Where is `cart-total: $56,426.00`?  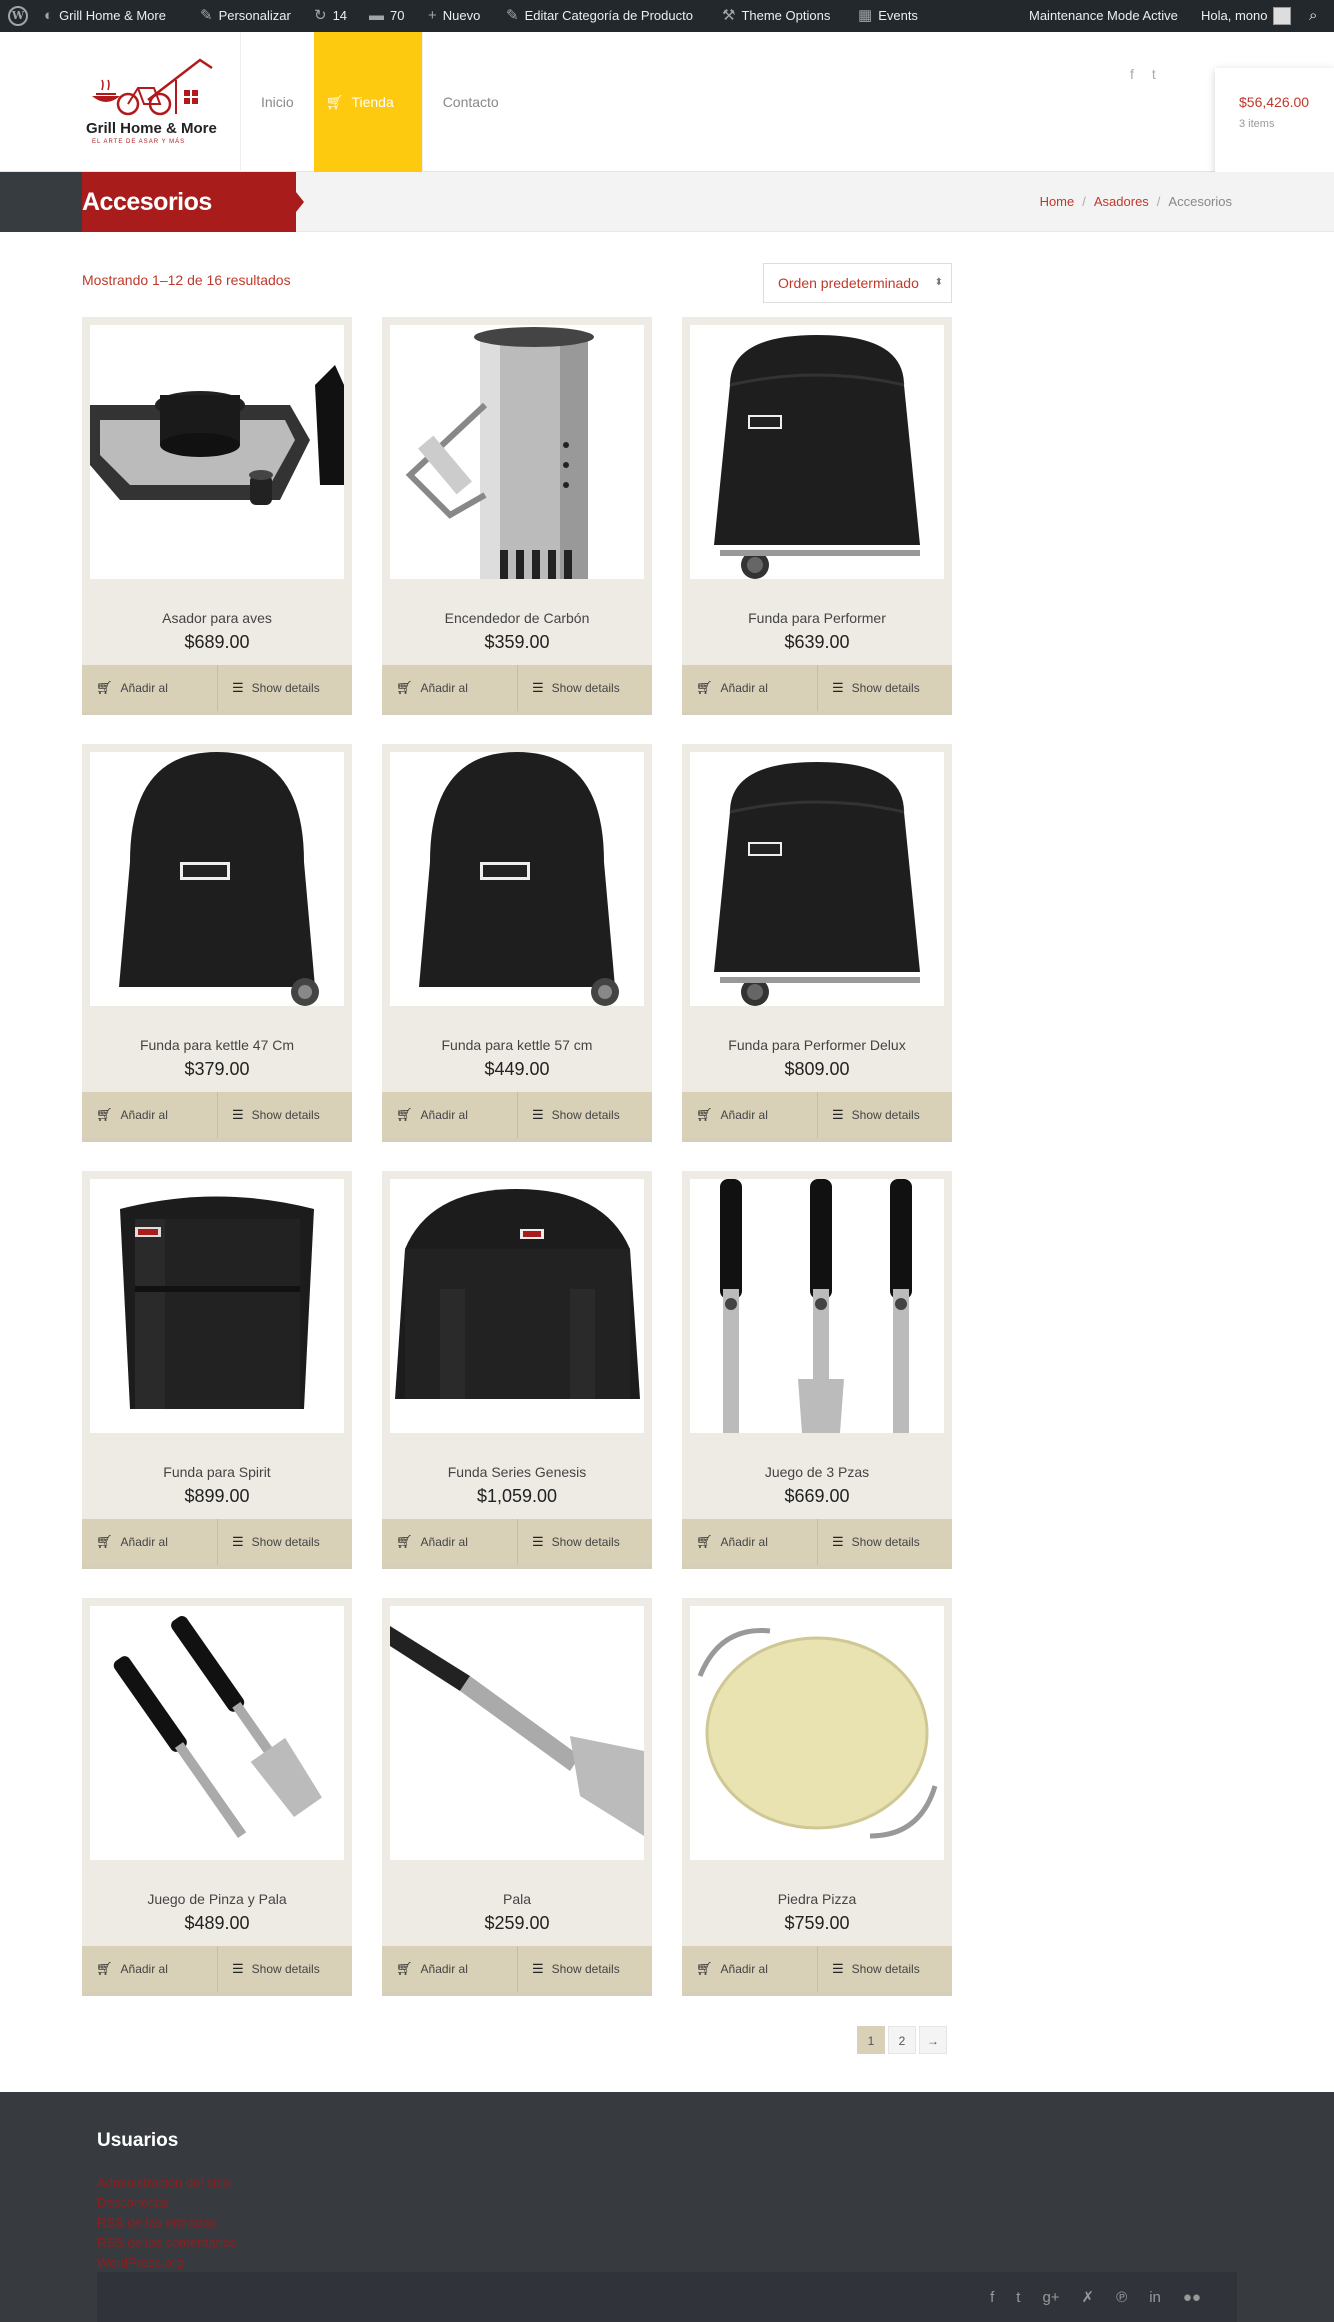
cart-total: $56,426.00 is located at coordinates (1274, 102).